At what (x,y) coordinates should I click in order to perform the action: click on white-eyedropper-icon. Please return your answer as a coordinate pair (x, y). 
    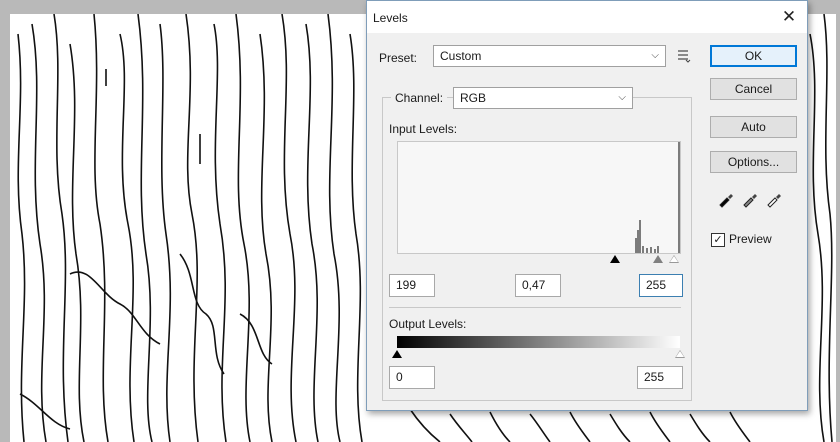
    Looking at the image, I should click on (774, 199).